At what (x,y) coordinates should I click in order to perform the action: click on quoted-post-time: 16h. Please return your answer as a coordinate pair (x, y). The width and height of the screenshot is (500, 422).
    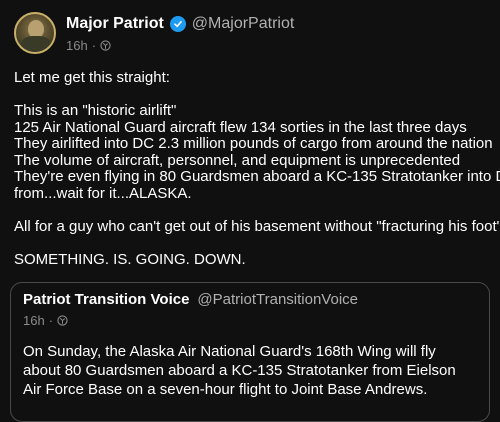
    Looking at the image, I should click on (34, 320).